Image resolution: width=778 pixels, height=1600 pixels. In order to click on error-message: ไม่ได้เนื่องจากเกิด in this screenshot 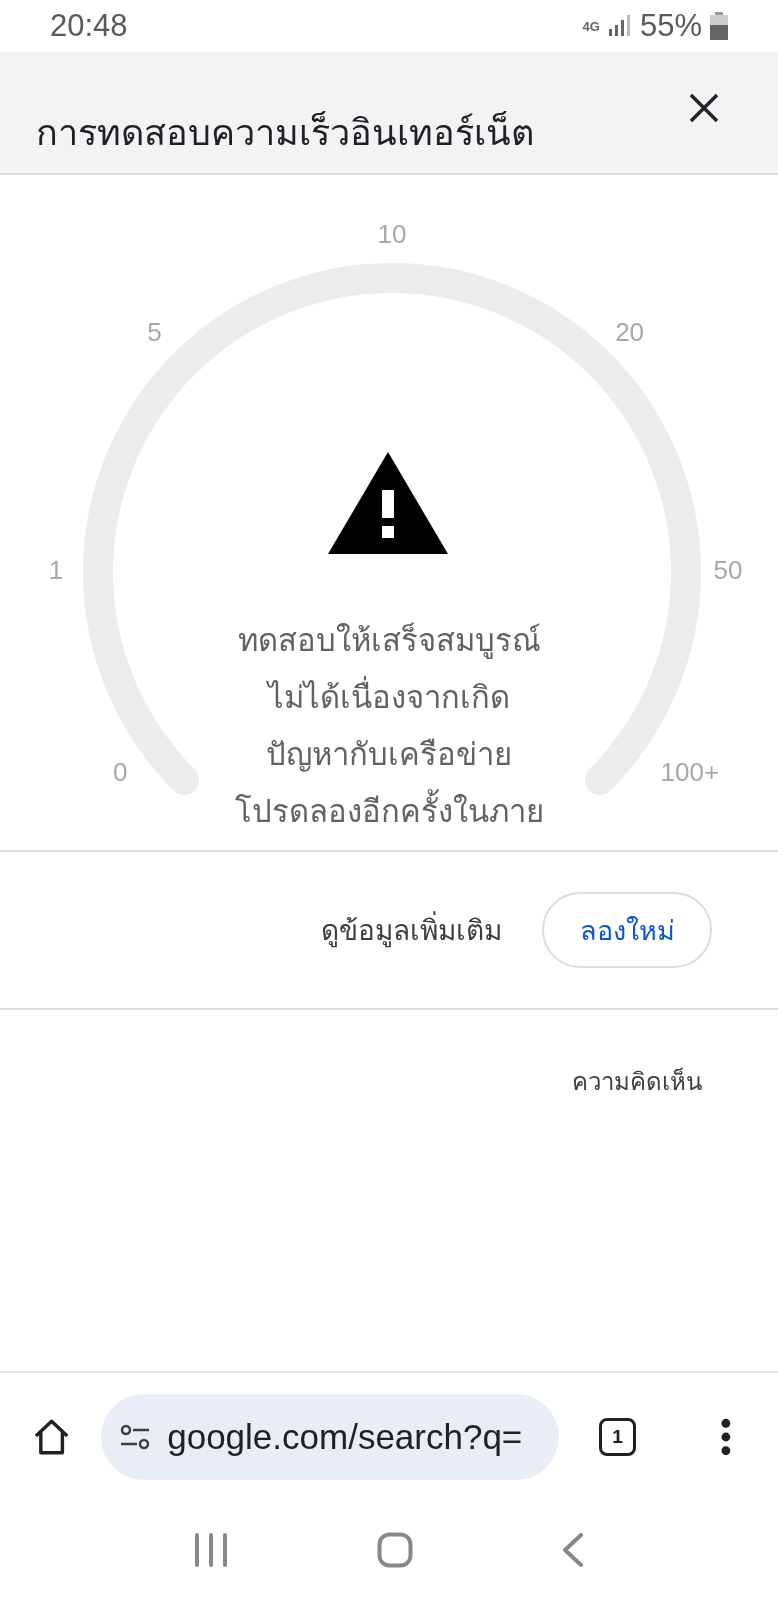, I will do `click(389, 697)`.